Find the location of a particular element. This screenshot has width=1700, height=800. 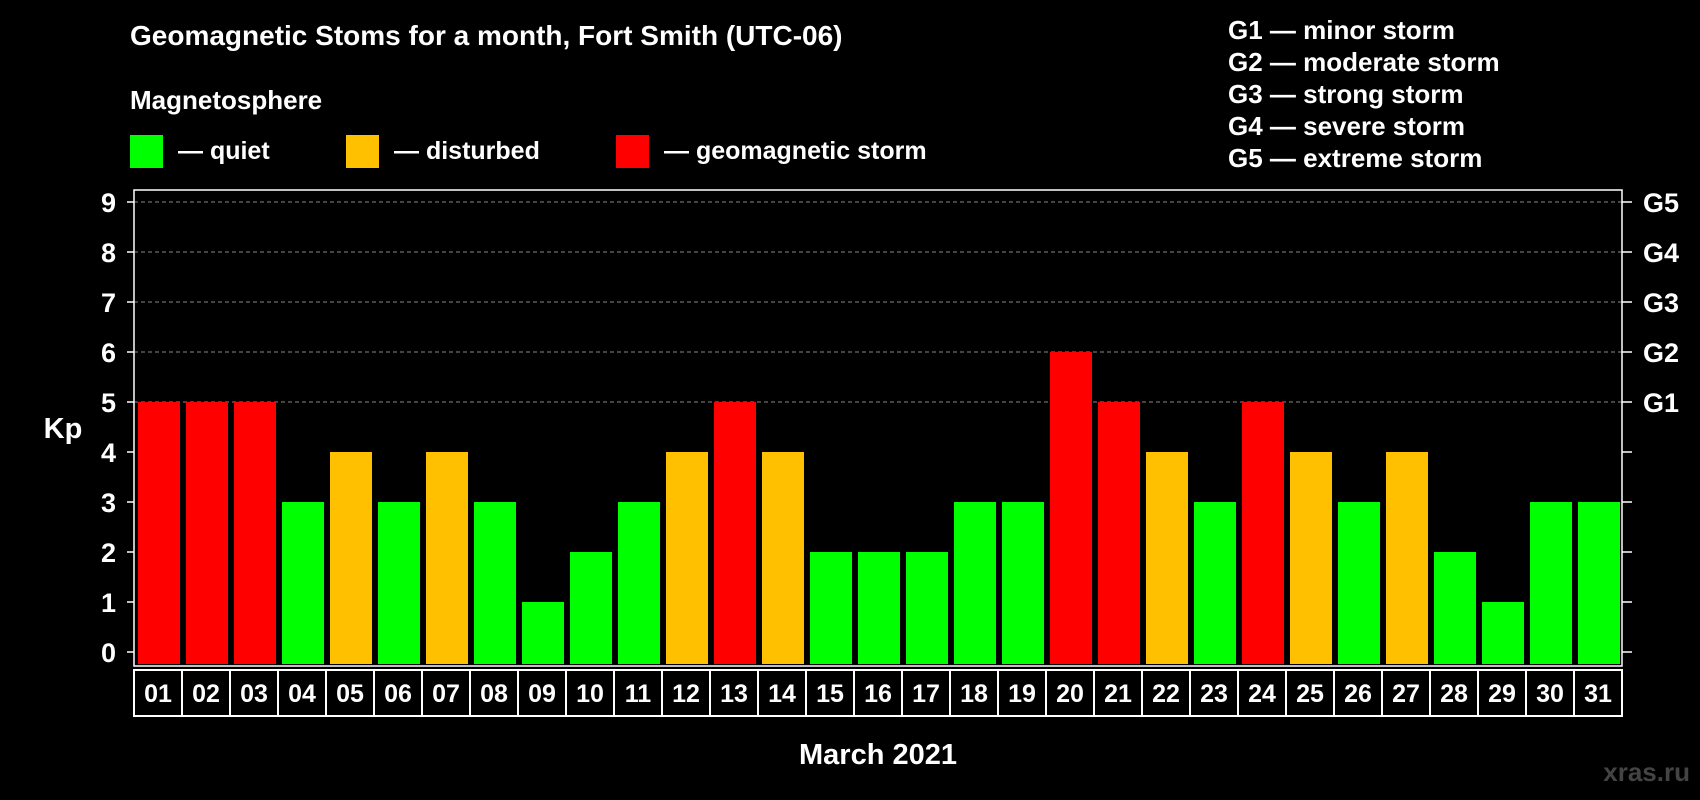

day-label: 09 is located at coordinates (542, 694).